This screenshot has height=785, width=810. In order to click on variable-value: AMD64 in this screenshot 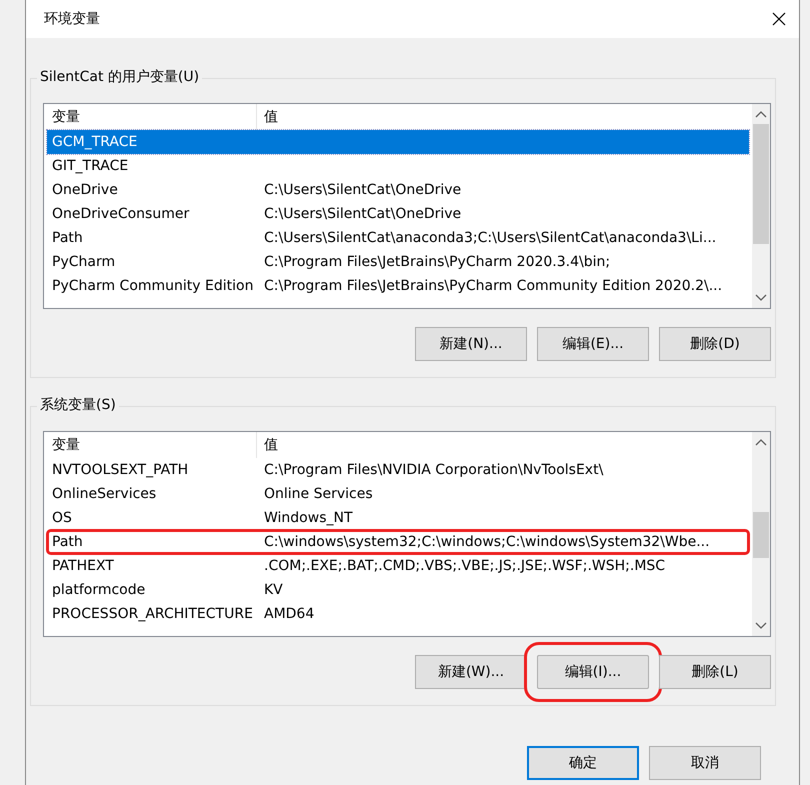, I will do `click(288, 614)`.